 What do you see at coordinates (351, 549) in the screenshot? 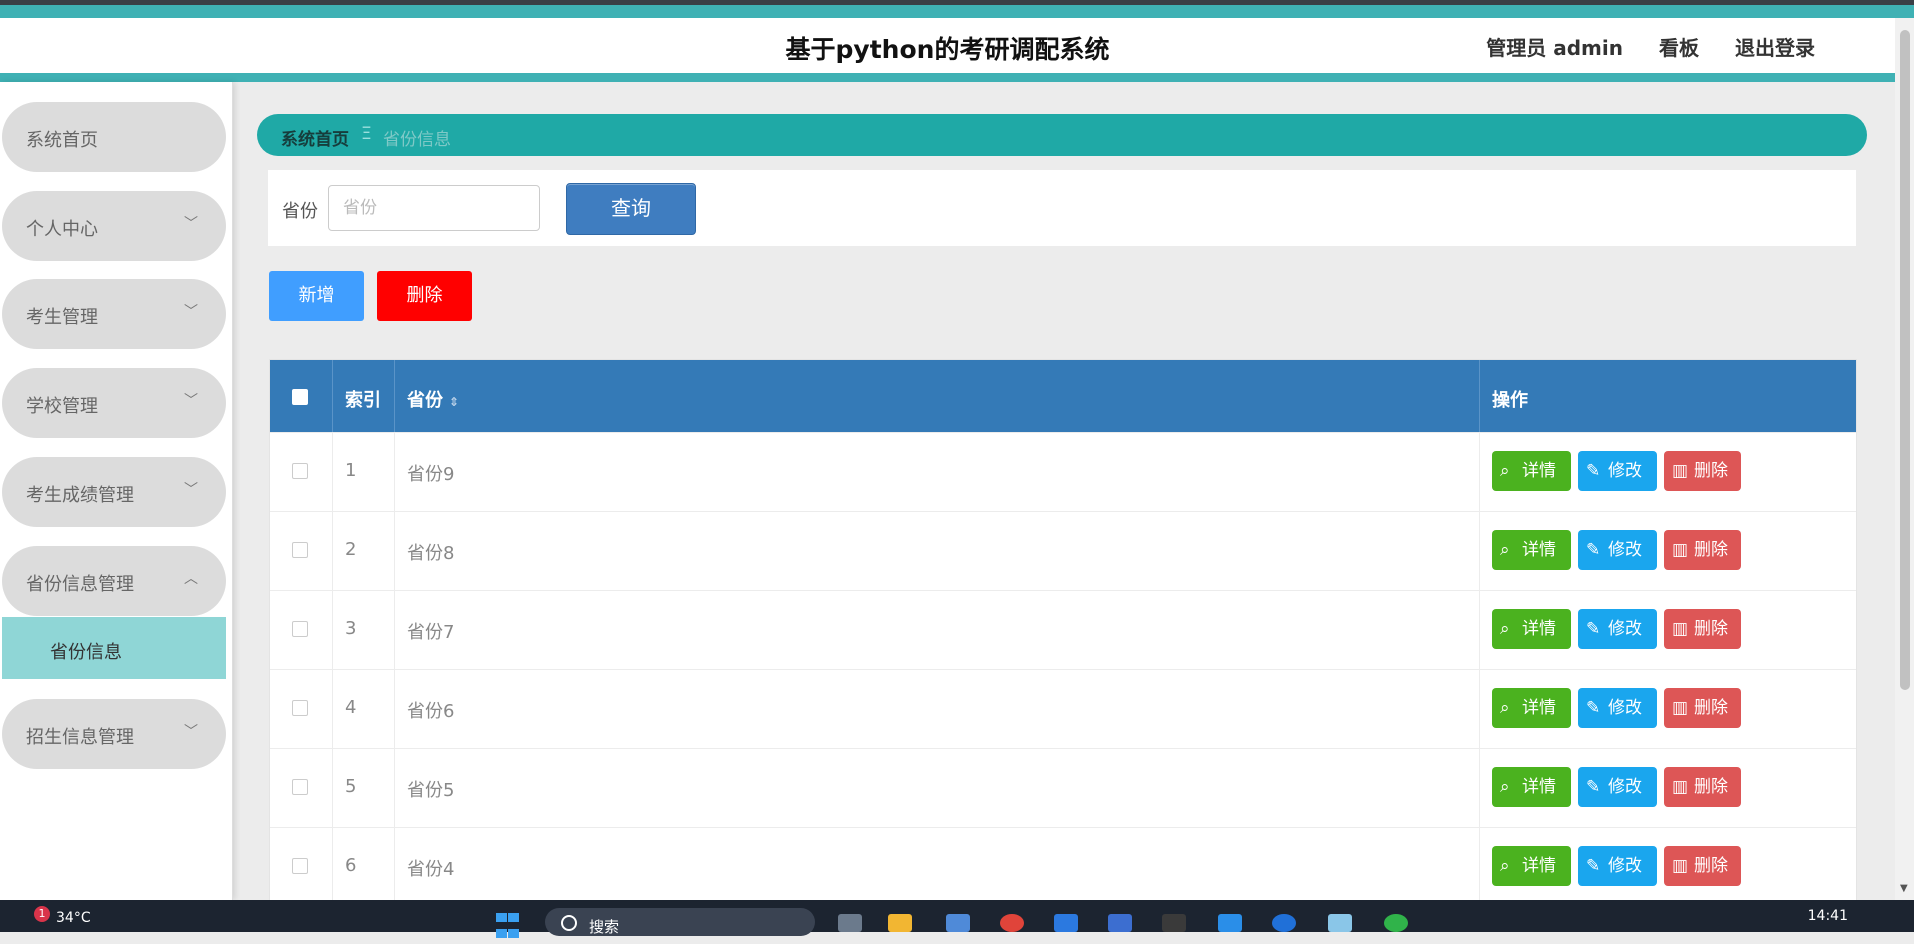
I see `row-index: 2` at bounding box center [351, 549].